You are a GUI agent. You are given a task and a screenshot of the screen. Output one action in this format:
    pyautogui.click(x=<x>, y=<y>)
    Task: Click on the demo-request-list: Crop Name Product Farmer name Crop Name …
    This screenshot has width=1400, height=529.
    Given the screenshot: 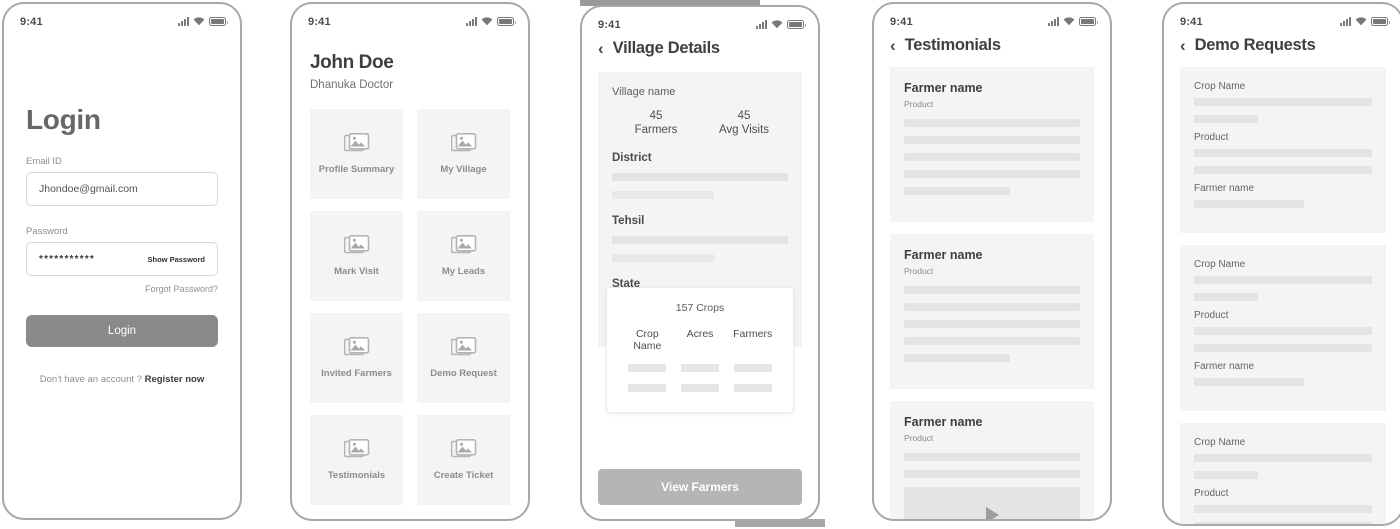 What is the action you would take?
    pyautogui.click(x=1282, y=289)
    